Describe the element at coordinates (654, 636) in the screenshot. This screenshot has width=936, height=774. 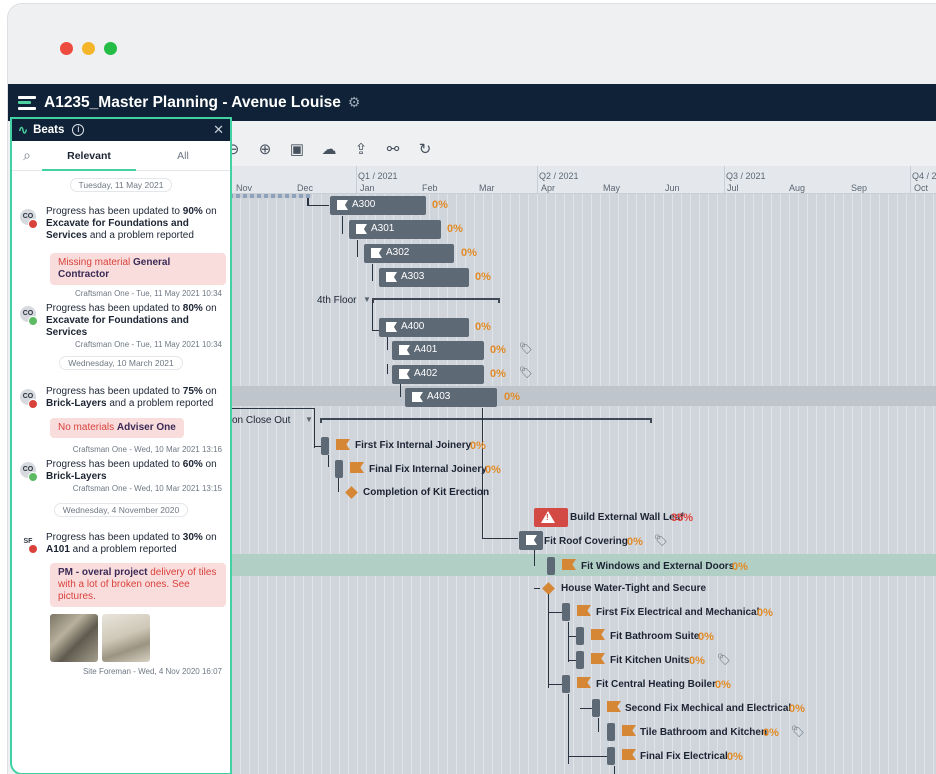
I see `task-name: Fit Bathroom Suite` at that location.